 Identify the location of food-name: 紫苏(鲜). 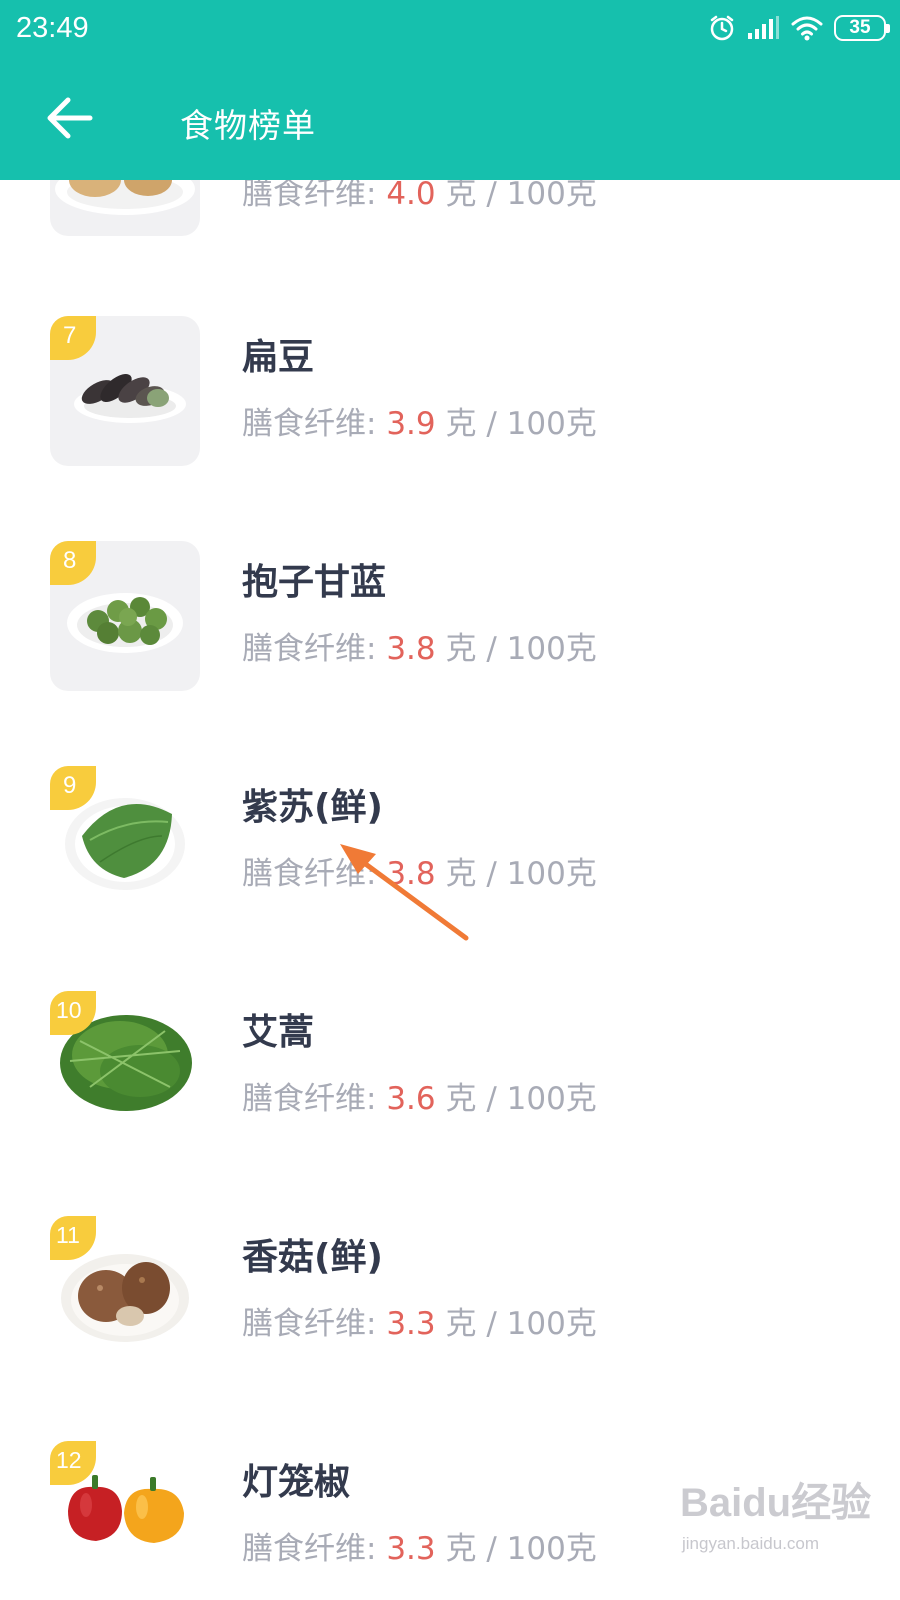
(312, 807).